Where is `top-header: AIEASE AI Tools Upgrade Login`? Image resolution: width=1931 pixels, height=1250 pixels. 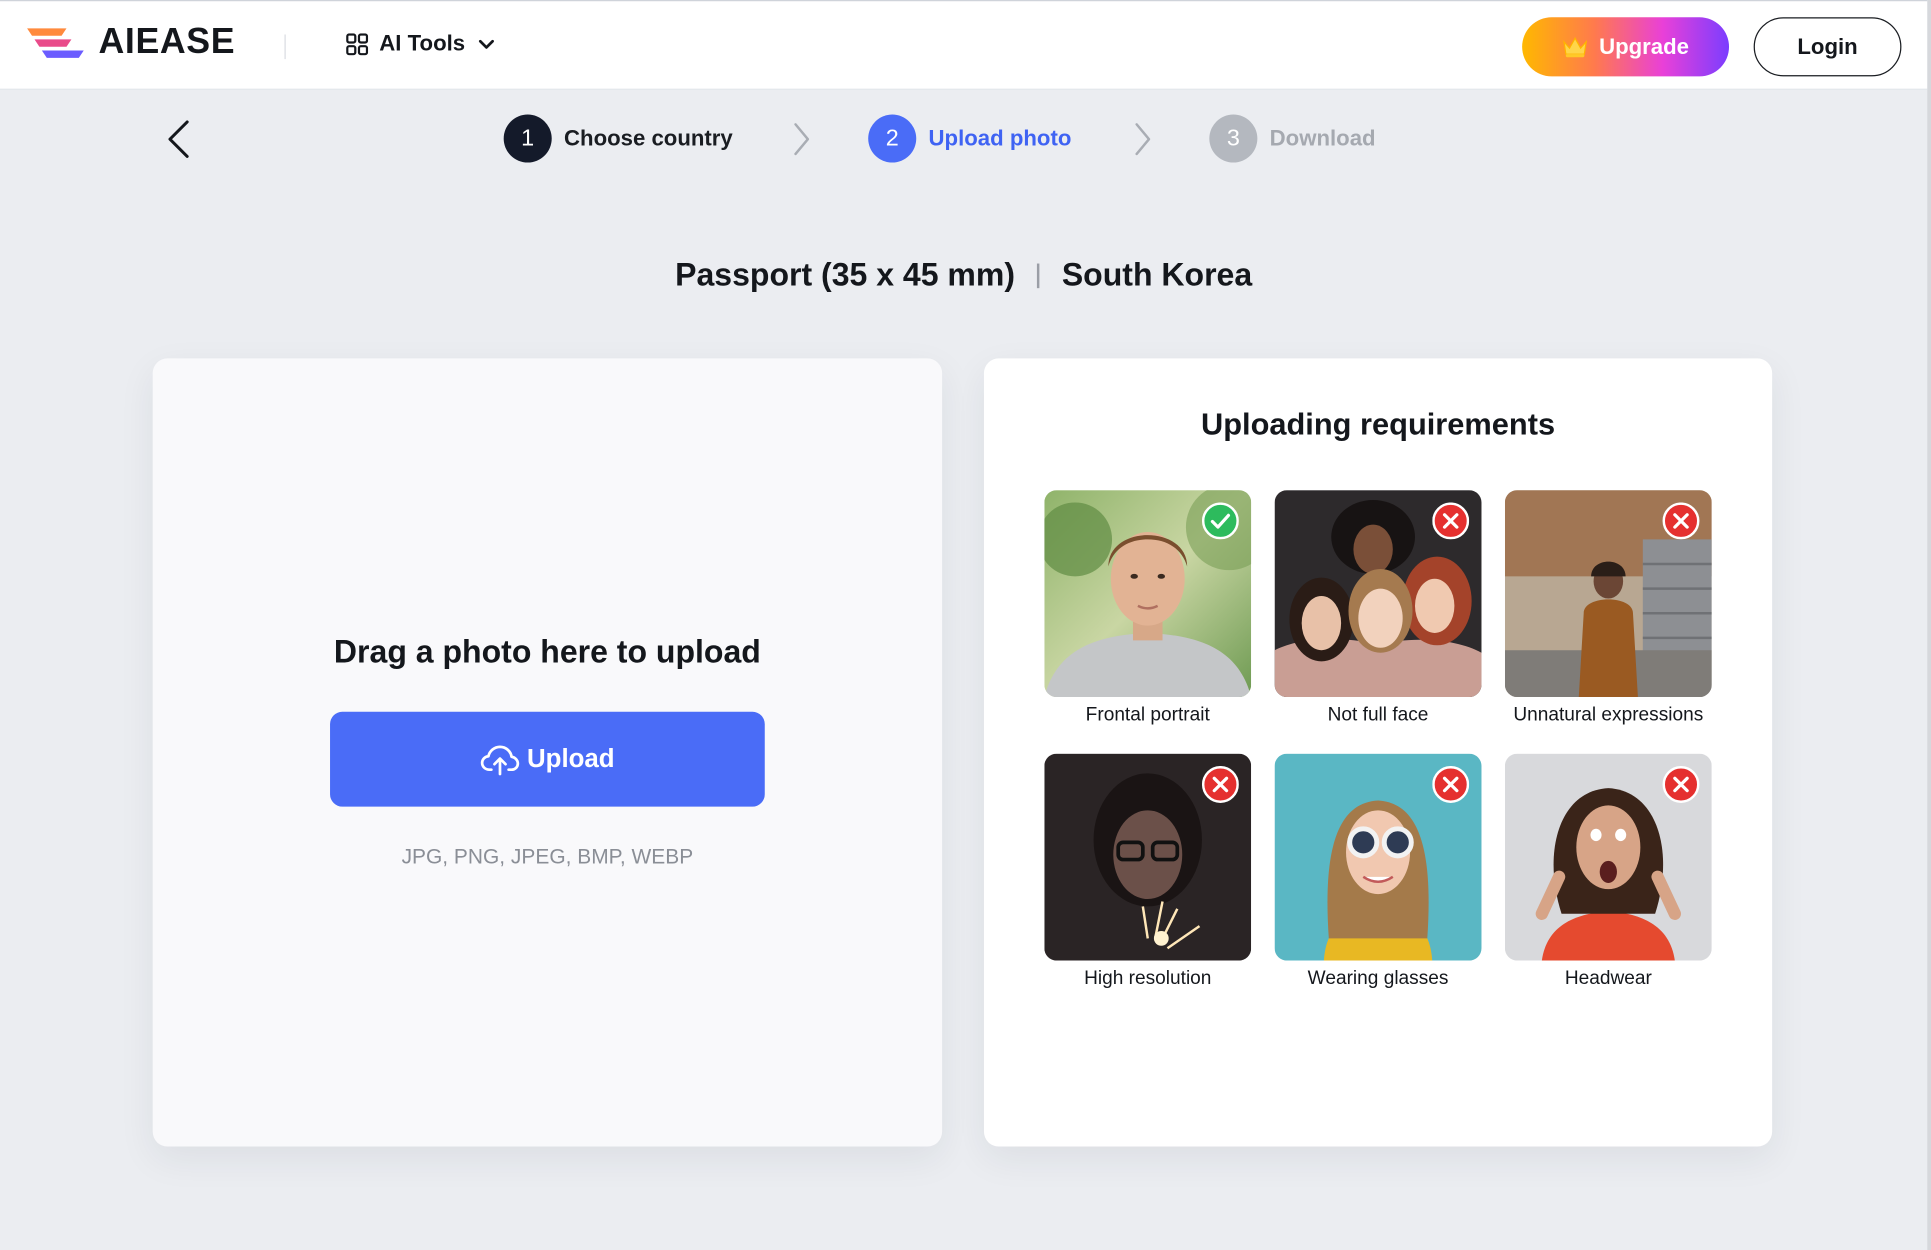 top-header: AIEASE AI Tools Upgrade Login is located at coordinates (964, 45).